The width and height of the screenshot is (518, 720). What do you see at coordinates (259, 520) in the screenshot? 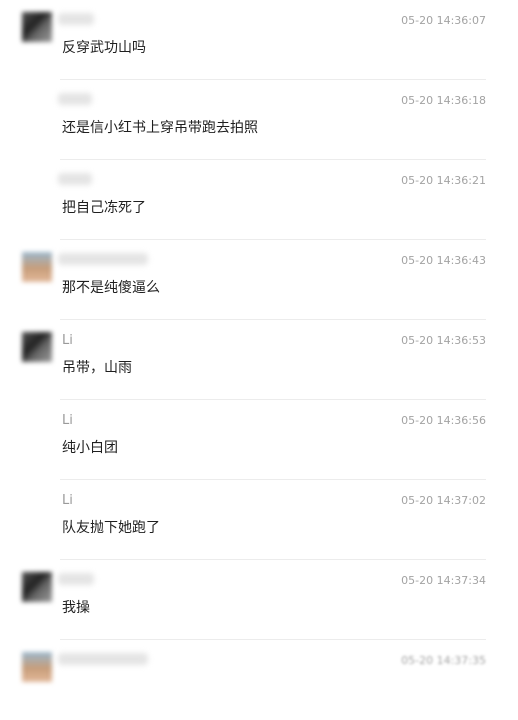
I see `chat-message: Li 05-20 14:37:02 队友抛下她跑了` at bounding box center [259, 520].